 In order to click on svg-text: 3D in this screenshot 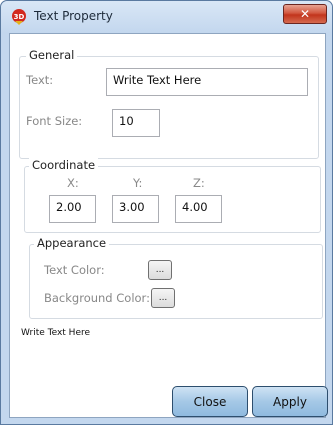, I will do `click(19, 17)`.